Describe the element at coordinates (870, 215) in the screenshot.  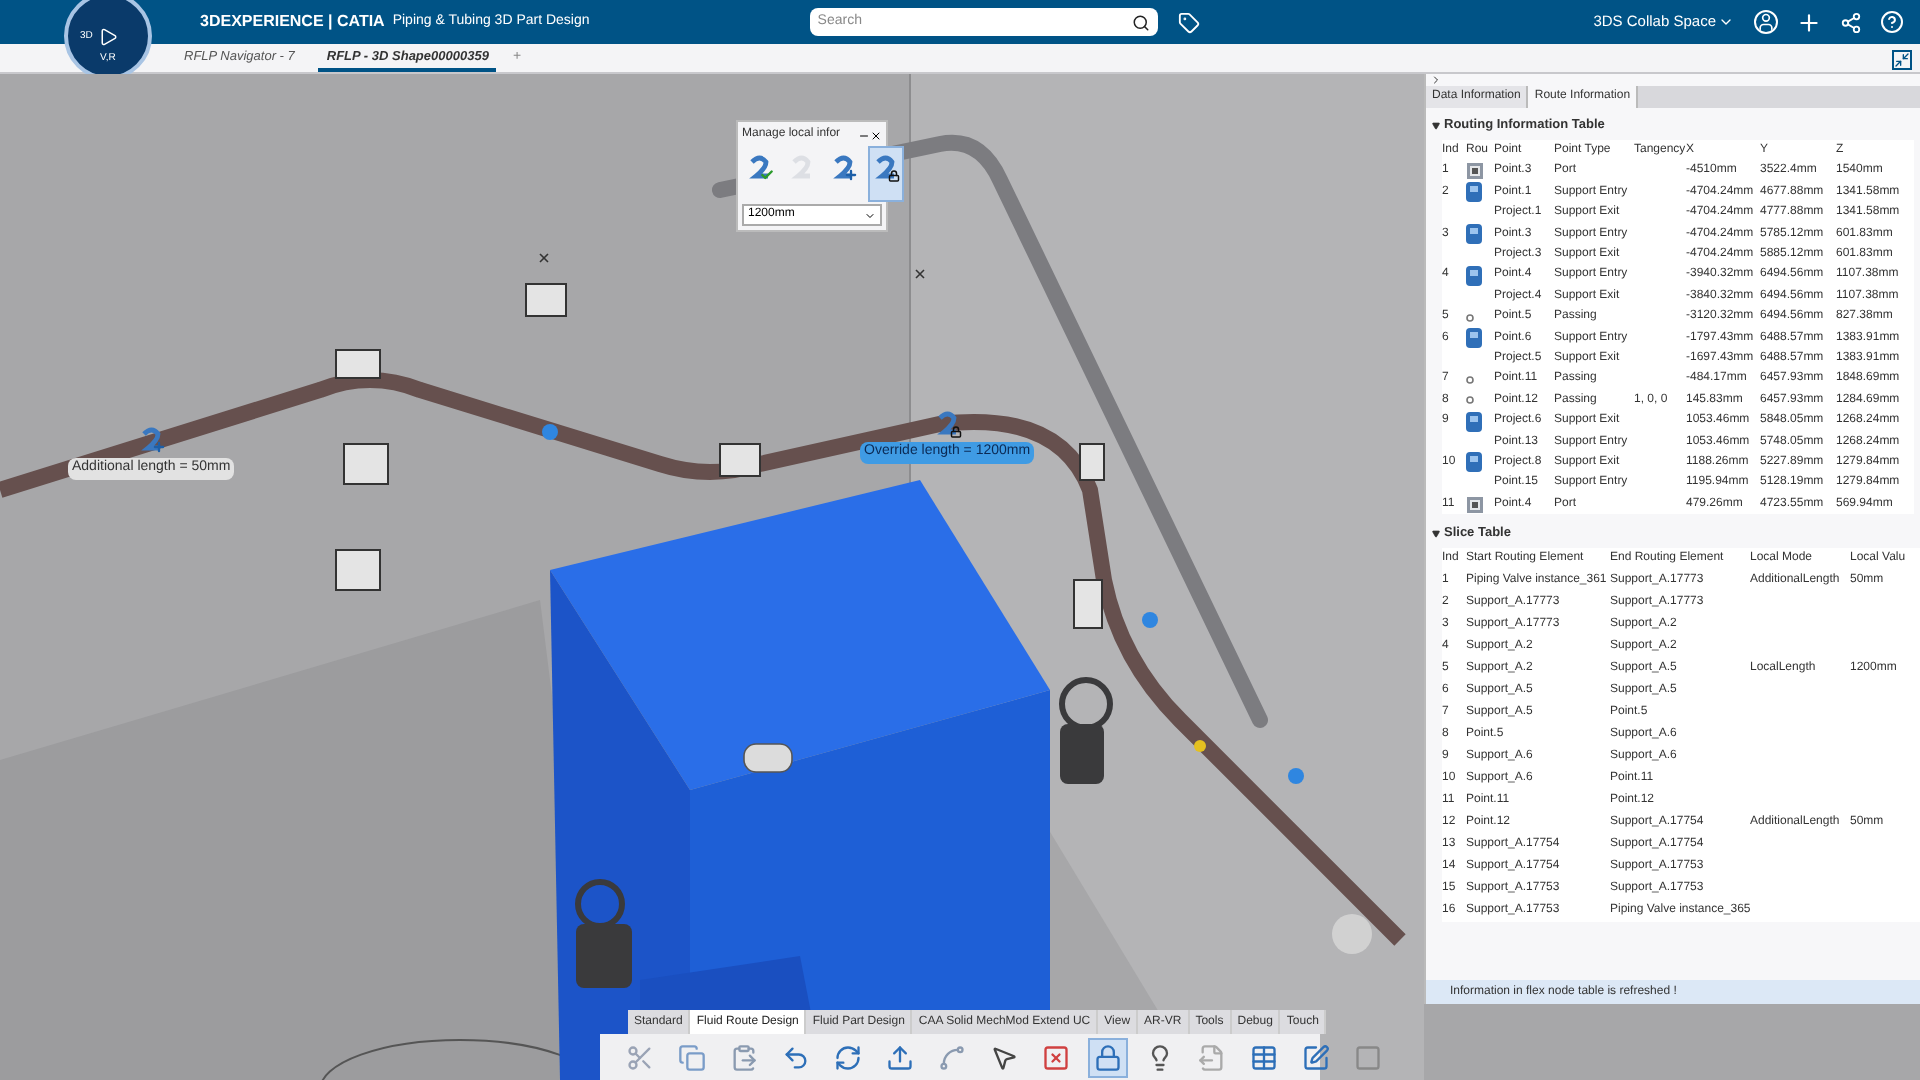
I see `spinner-icon` at that location.